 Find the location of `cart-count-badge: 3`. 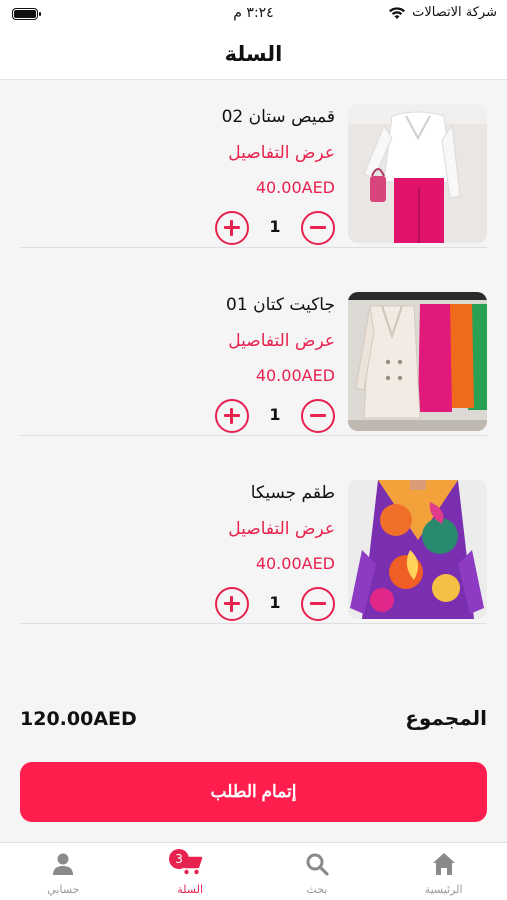

cart-count-badge: 3 is located at coordinates (179, 859).